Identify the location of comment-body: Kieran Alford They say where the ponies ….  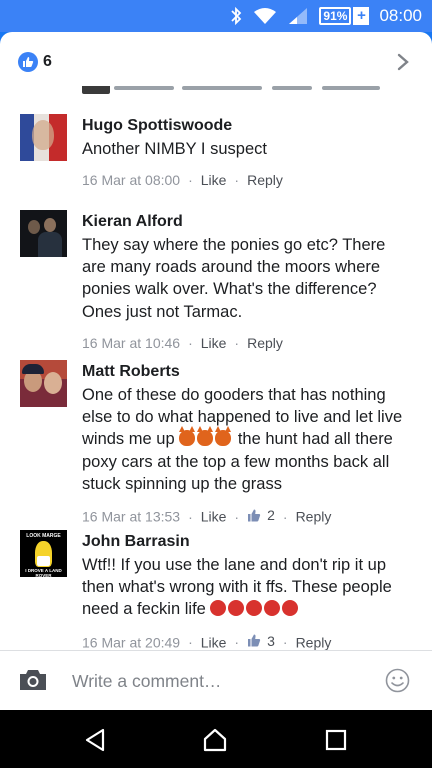
(247, 282).